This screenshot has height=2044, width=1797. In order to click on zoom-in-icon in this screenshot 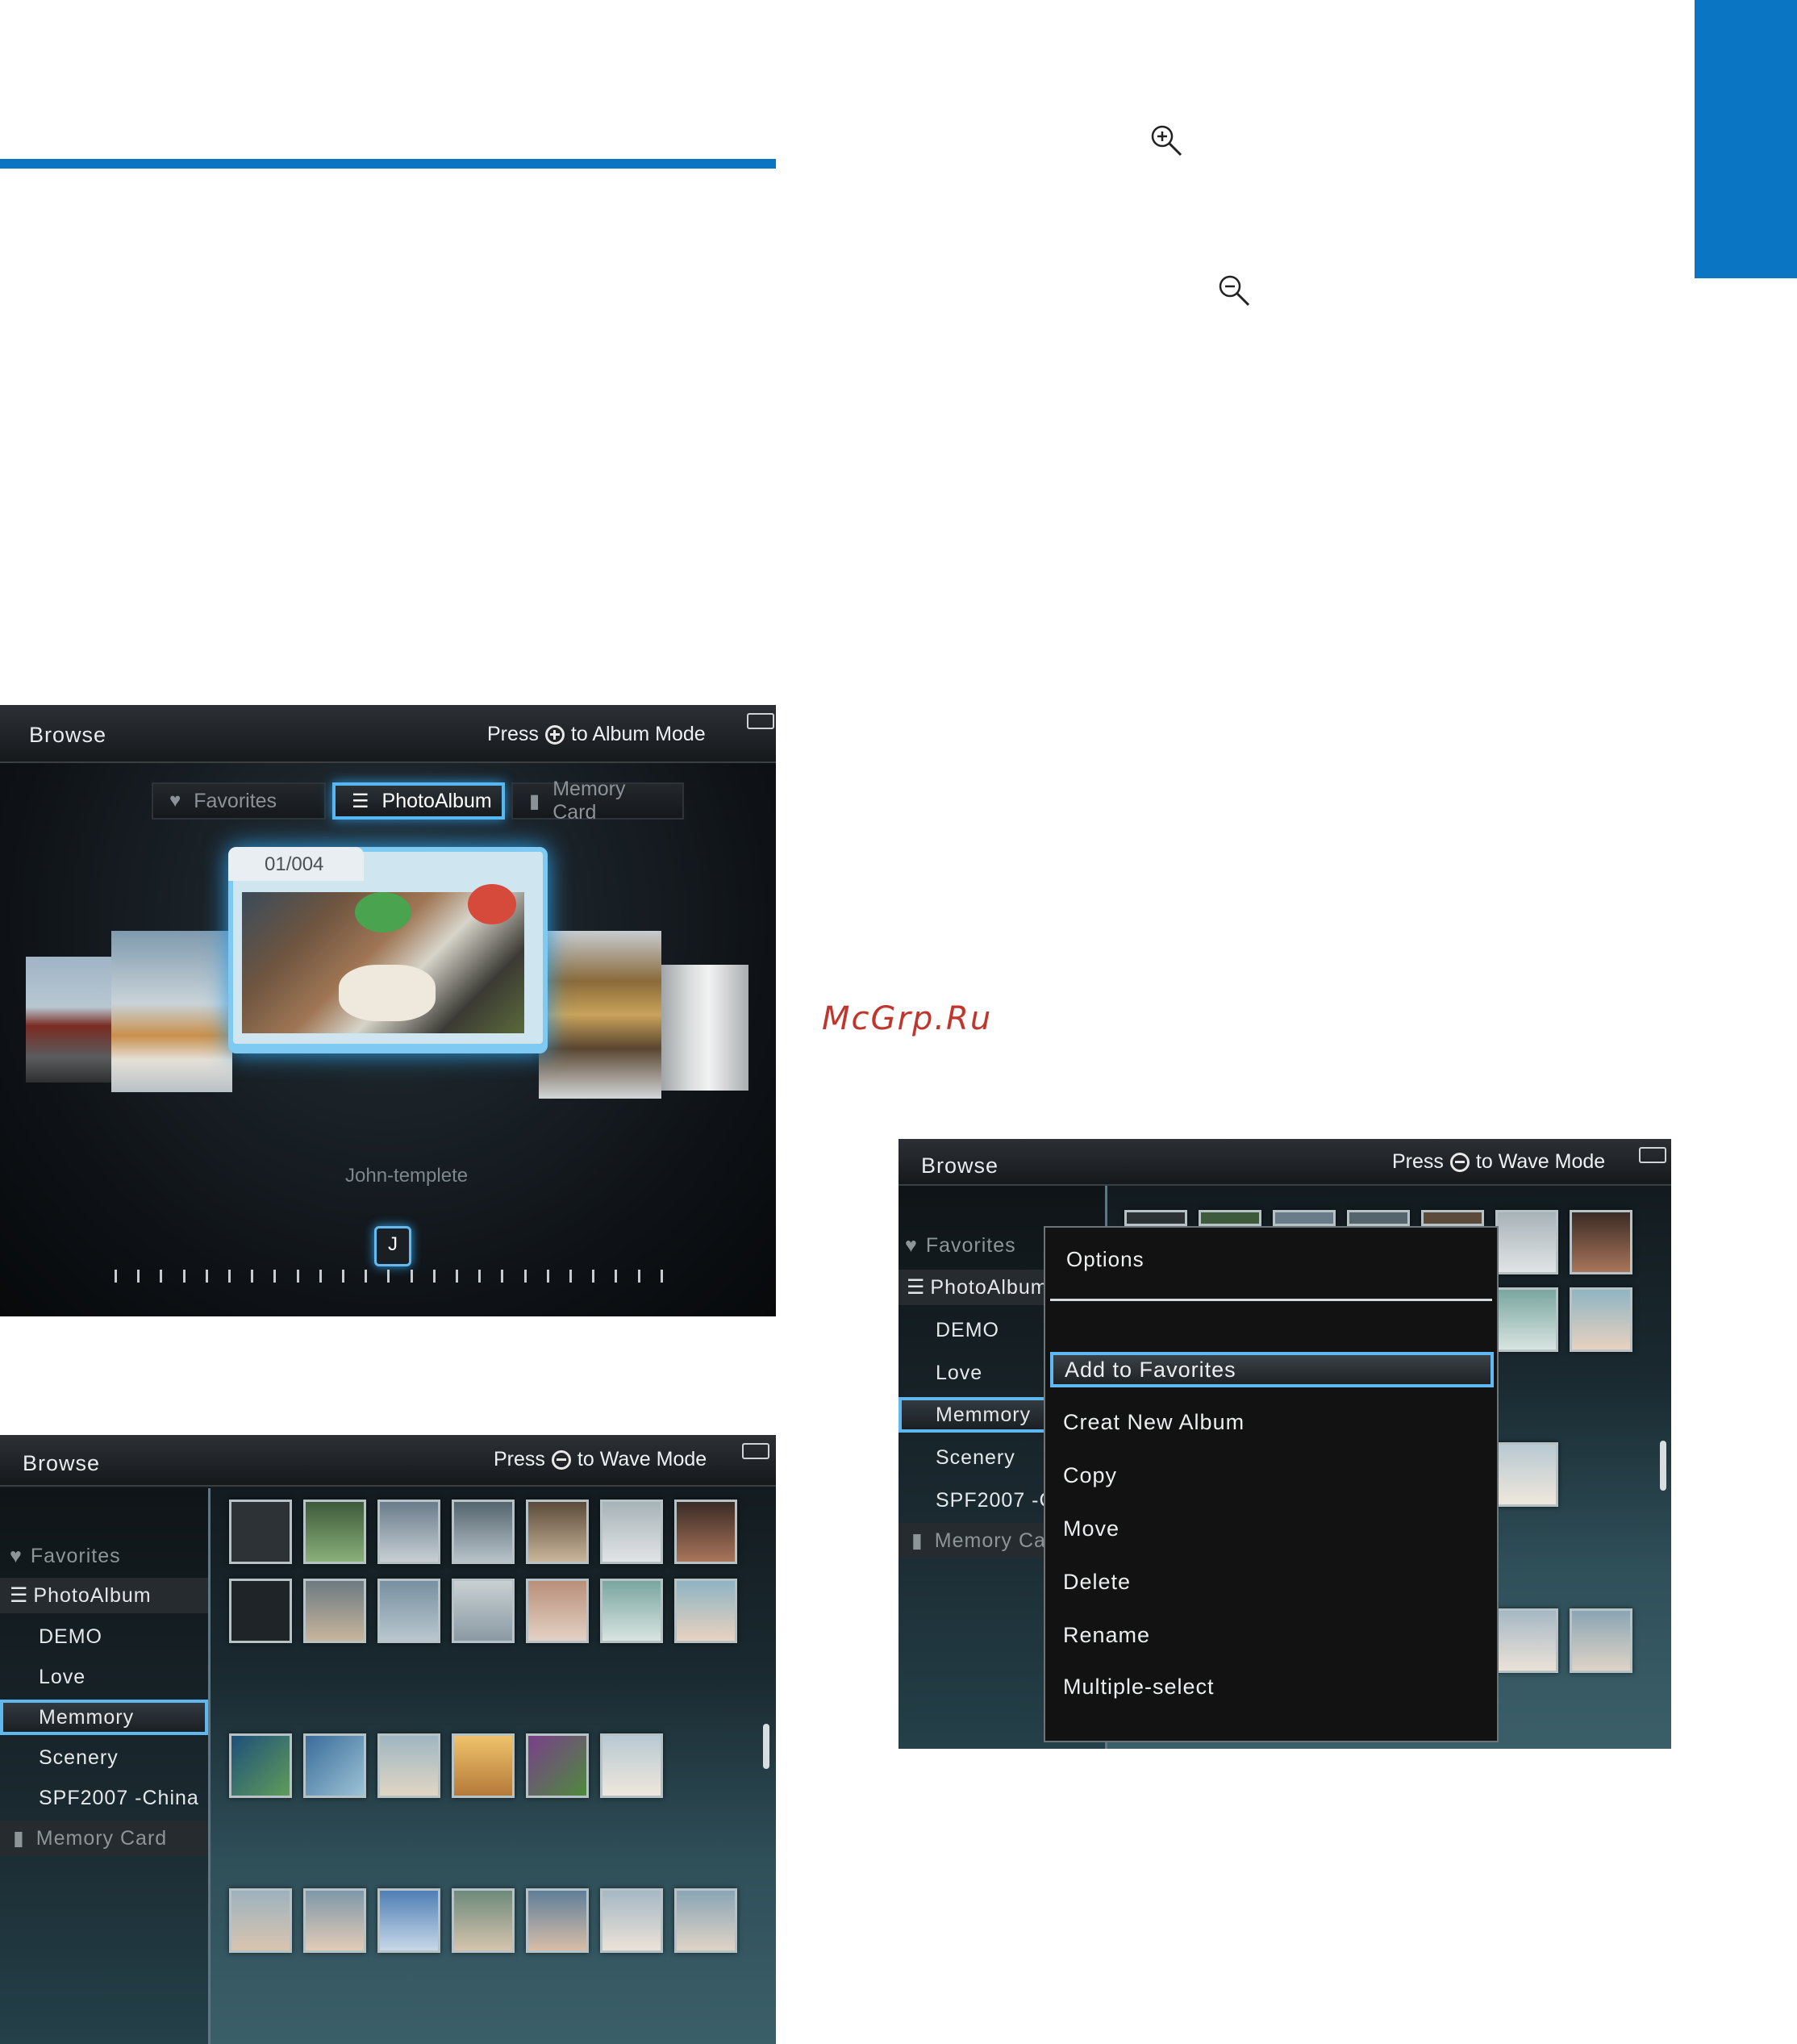, I will do `click(554, 735)`.